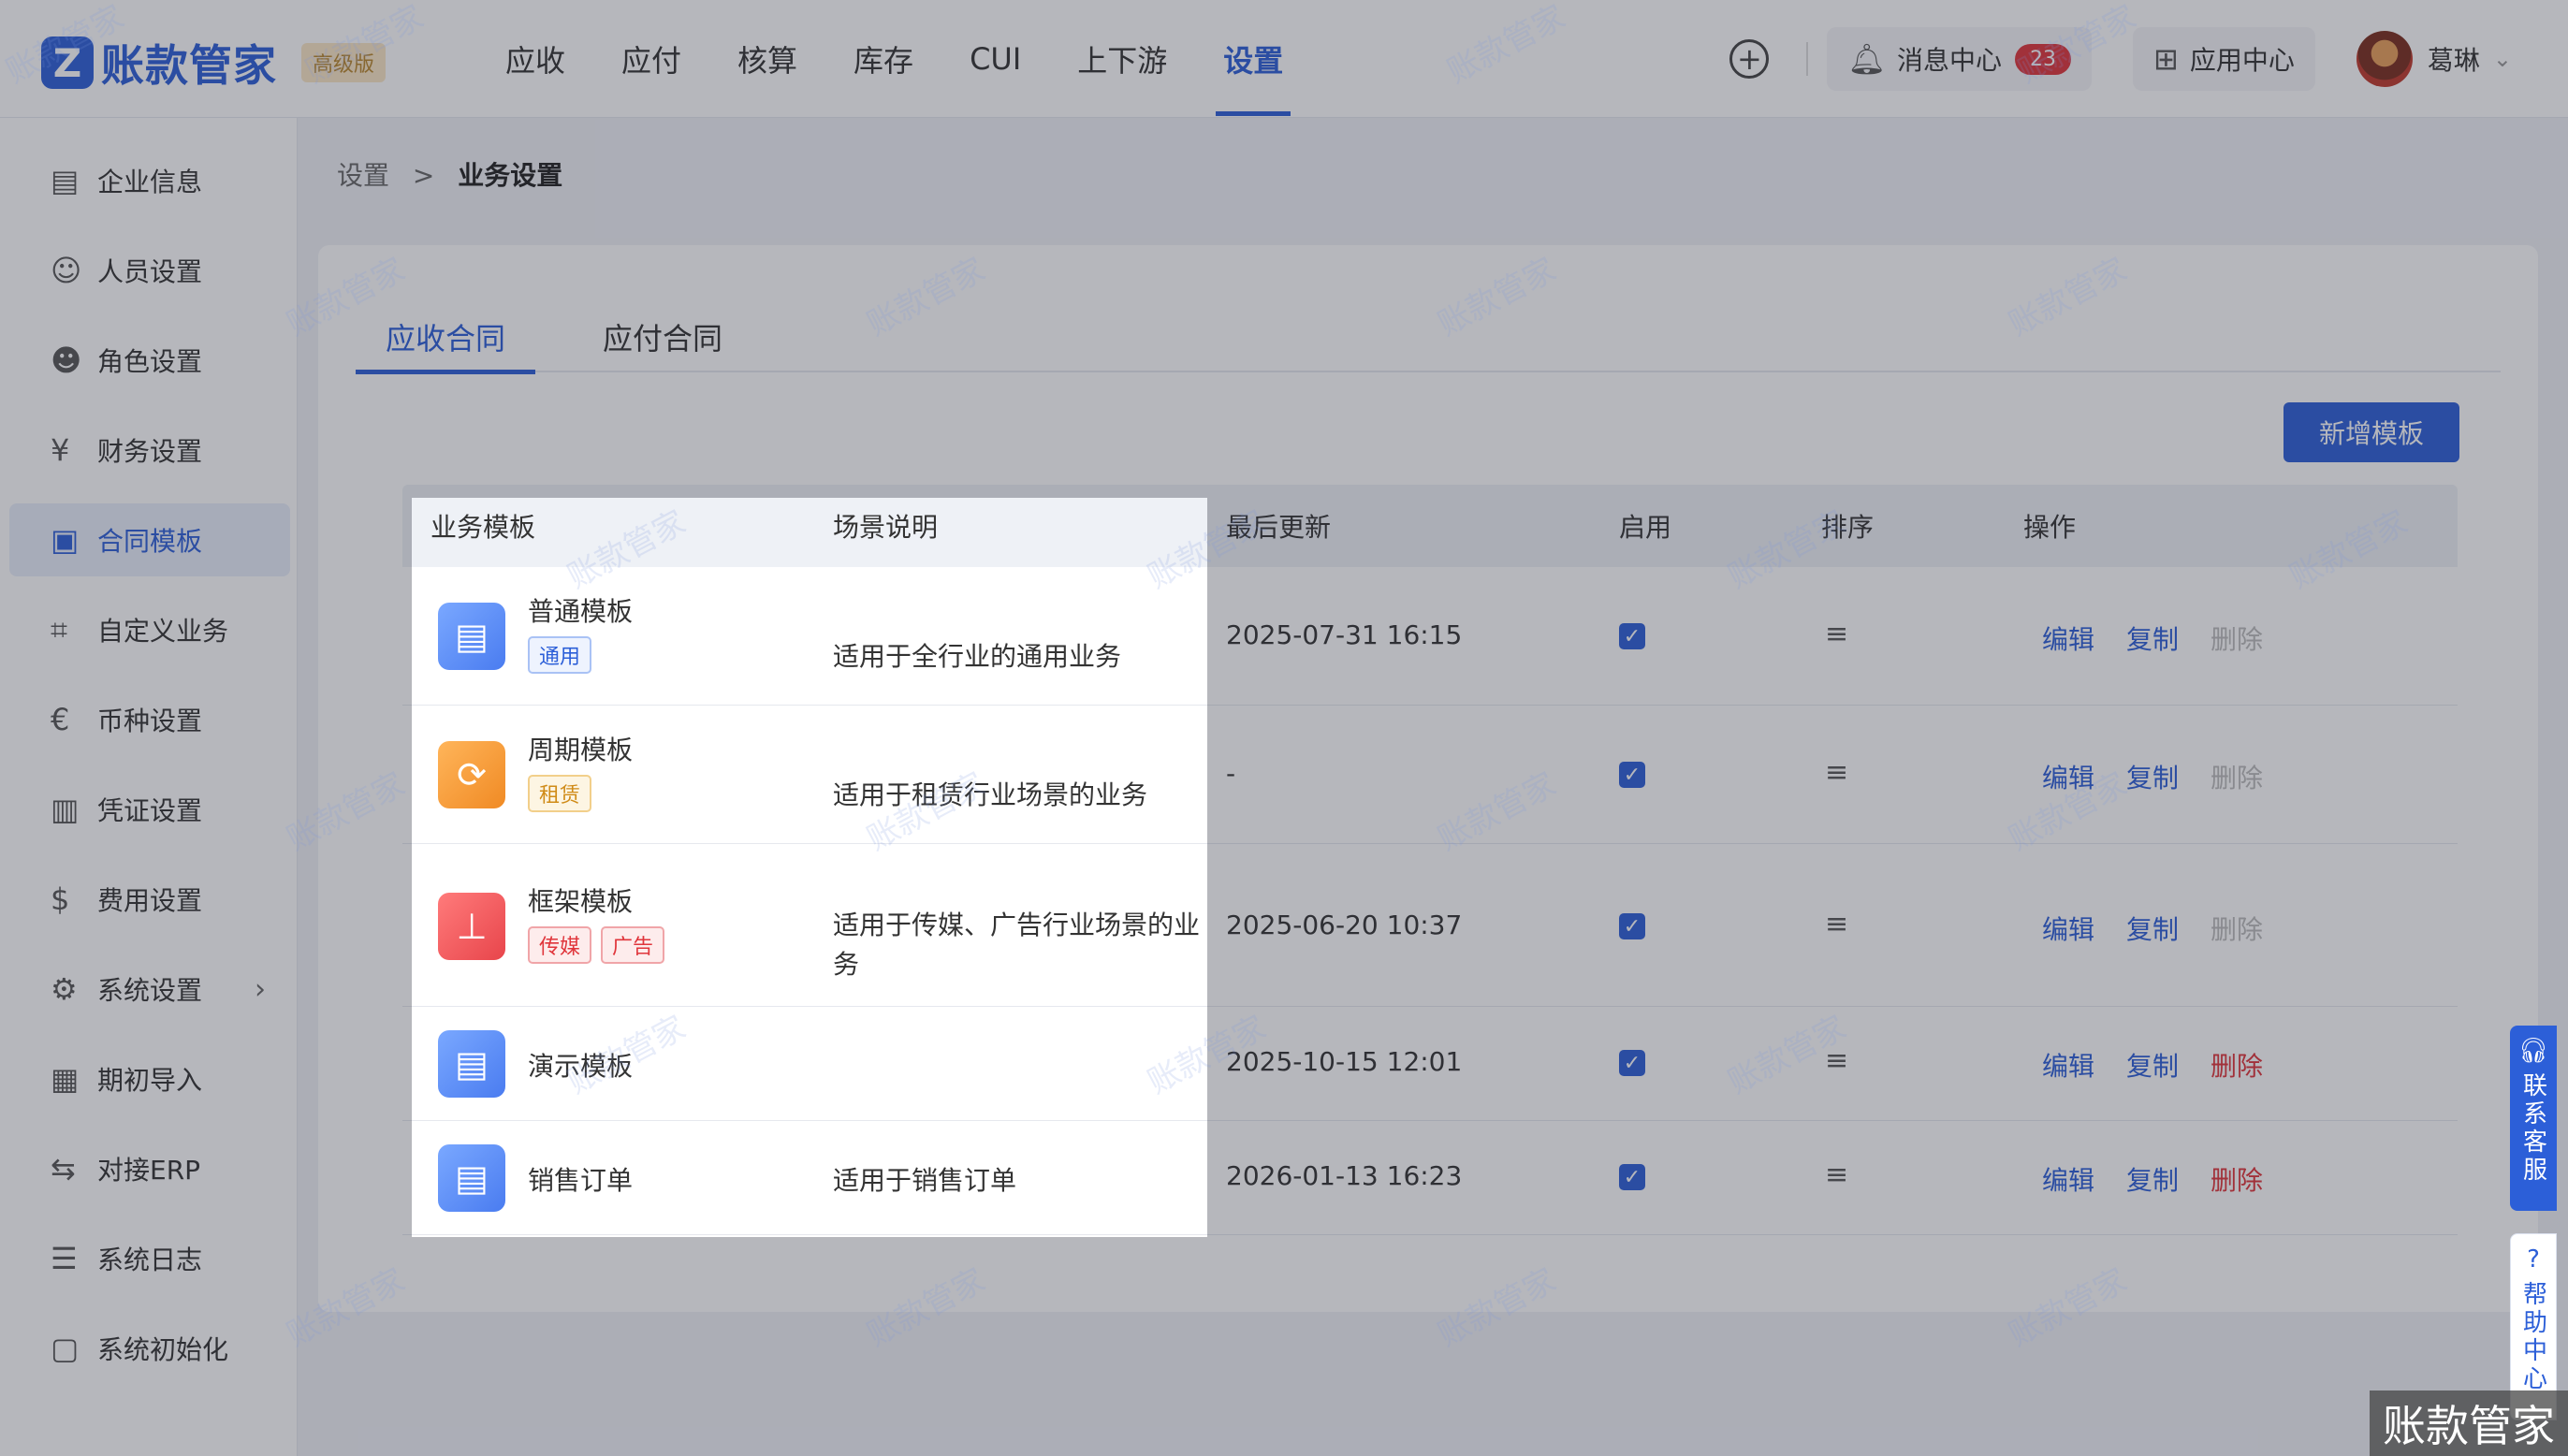 Image resolution: width=2568 pixels, height=1456 pixels. What do you see at coordinates (977, 656) in the screenshot?
I see `template-description: 适用于全行业的通用业务` at bounding box center [977, 656].